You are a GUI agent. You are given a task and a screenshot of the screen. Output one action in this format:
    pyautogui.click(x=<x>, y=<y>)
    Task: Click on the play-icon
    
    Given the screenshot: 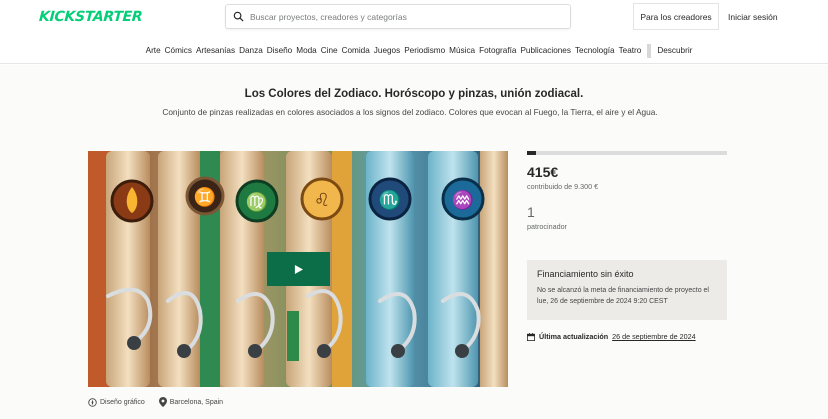 What is the action you would take?
    pyautogui.click(x=298, y=269)
    